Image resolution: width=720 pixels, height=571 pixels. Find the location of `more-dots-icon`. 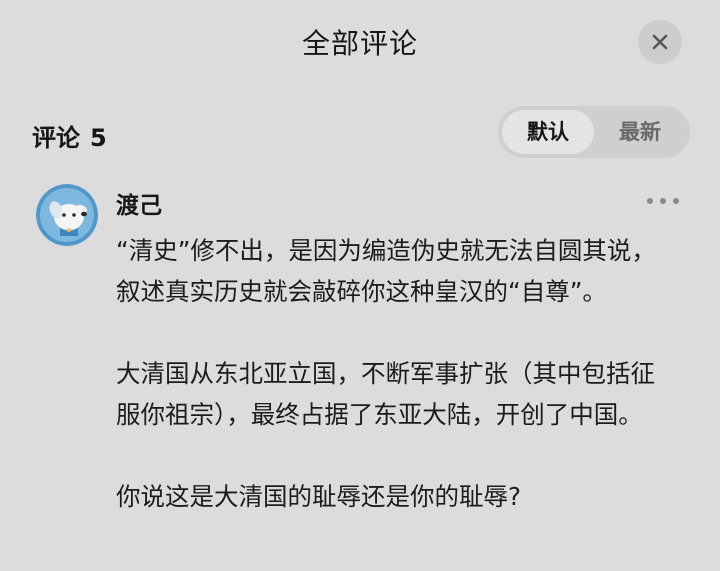

more-dots-icon is located at coordinates (663, 201).